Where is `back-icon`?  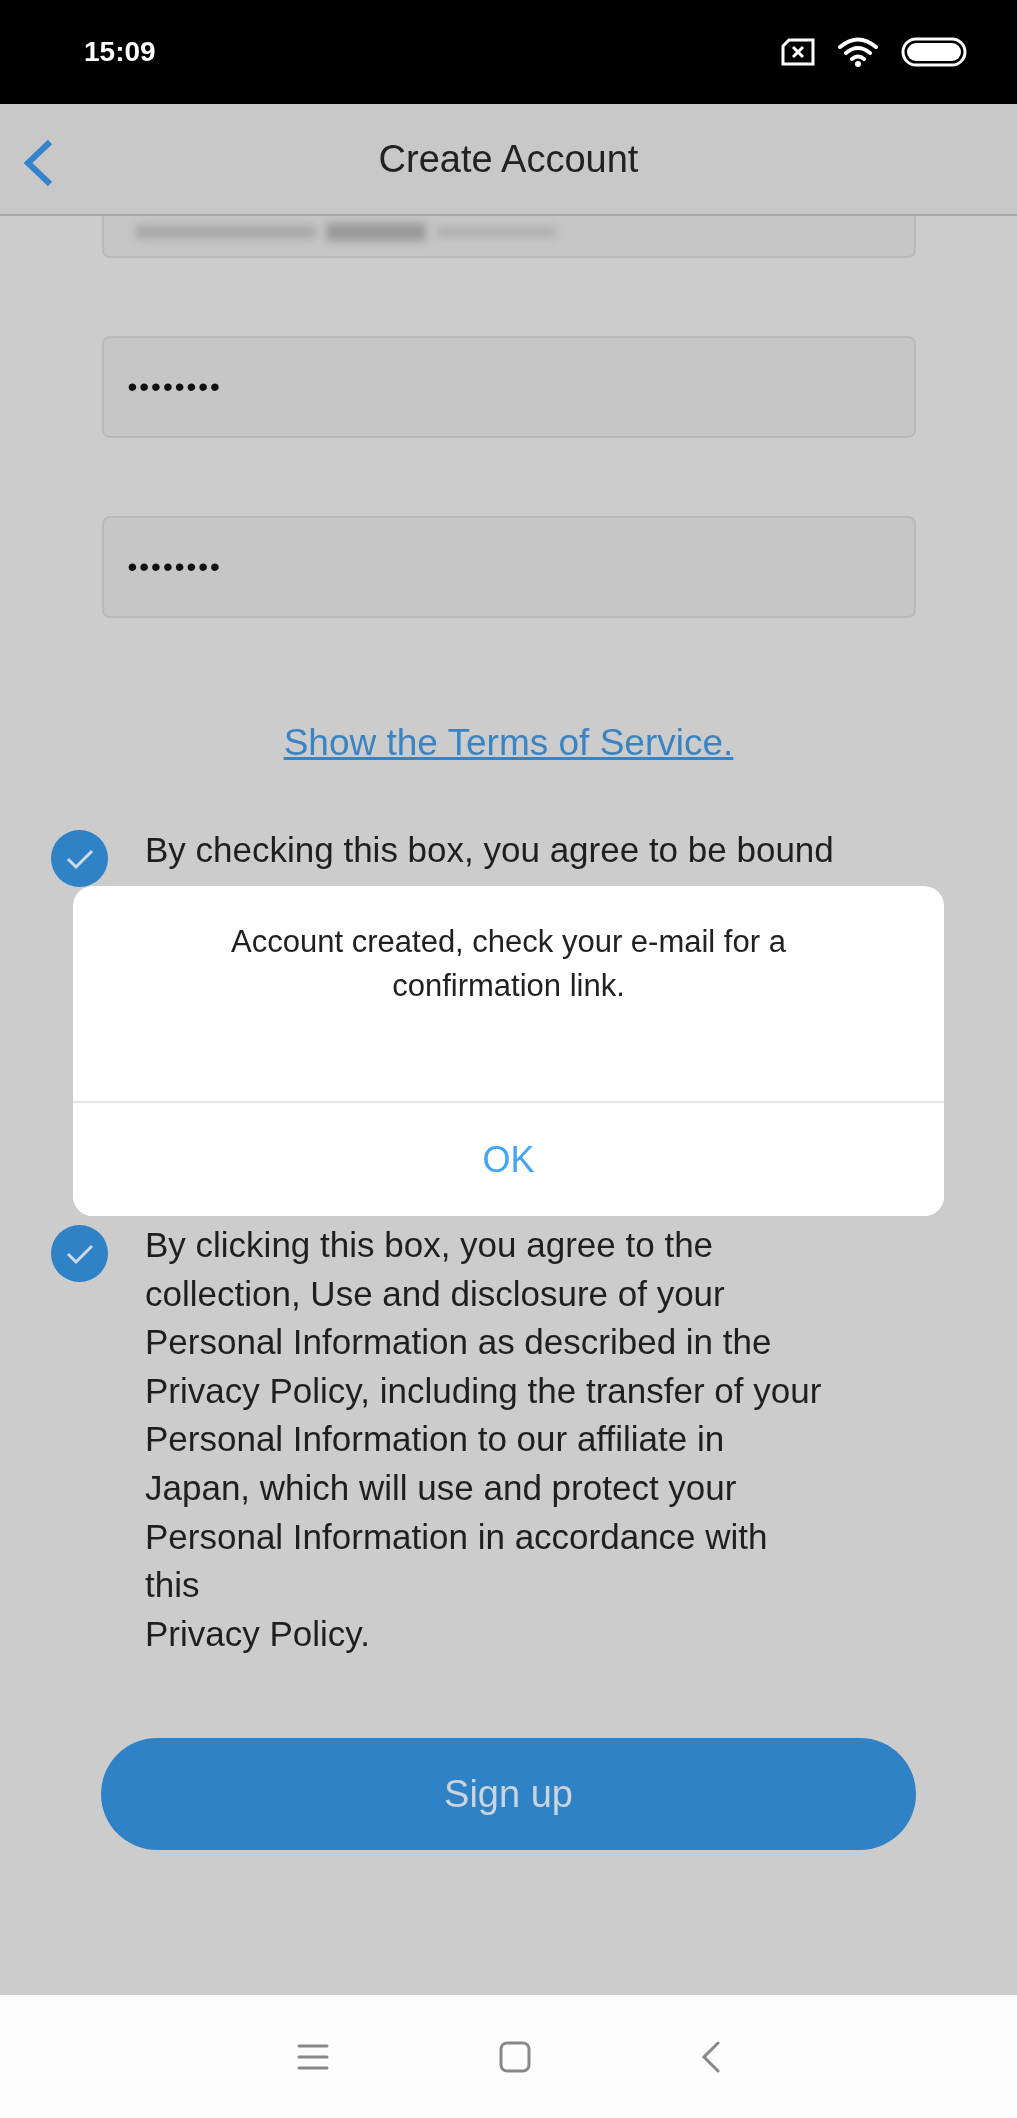
back-icon is located at coordinates (710, 2056).